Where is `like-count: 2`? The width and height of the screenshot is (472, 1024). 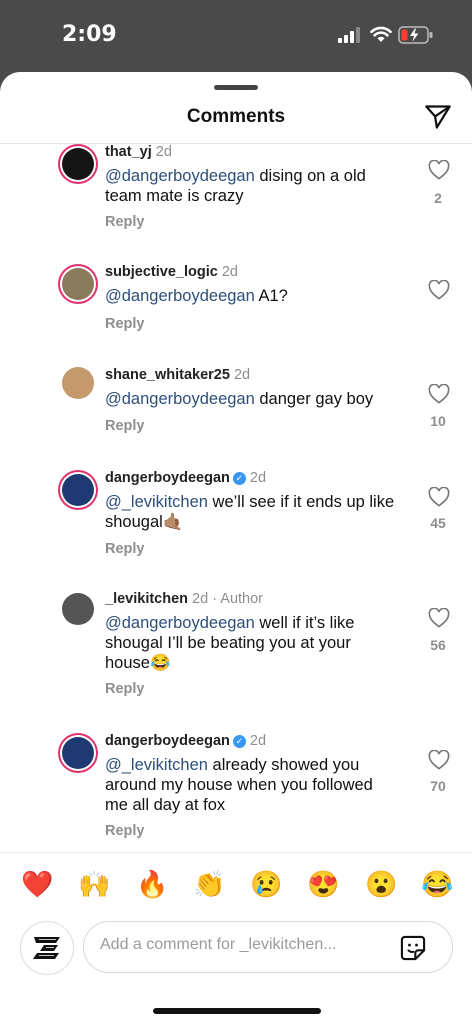 like-count: 2 is located at coordinates (438, 198).